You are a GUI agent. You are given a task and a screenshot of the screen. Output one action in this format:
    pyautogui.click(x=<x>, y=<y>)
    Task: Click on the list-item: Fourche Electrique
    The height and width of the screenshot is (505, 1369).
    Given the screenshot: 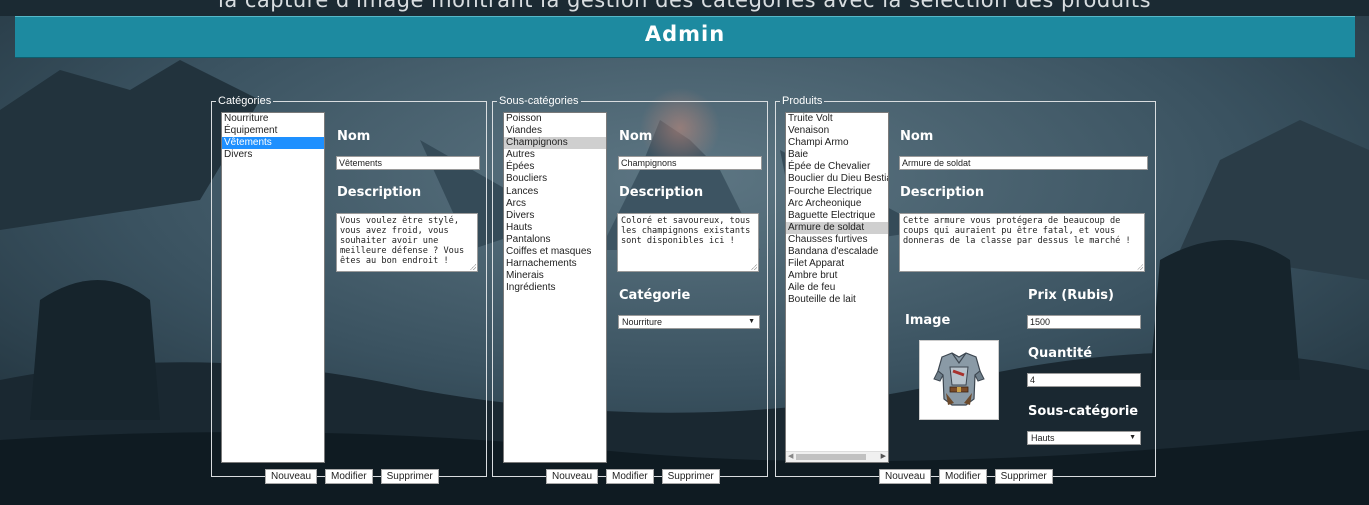 What is the action you would take?
    pyautogui.click(x=837, y=192)
    